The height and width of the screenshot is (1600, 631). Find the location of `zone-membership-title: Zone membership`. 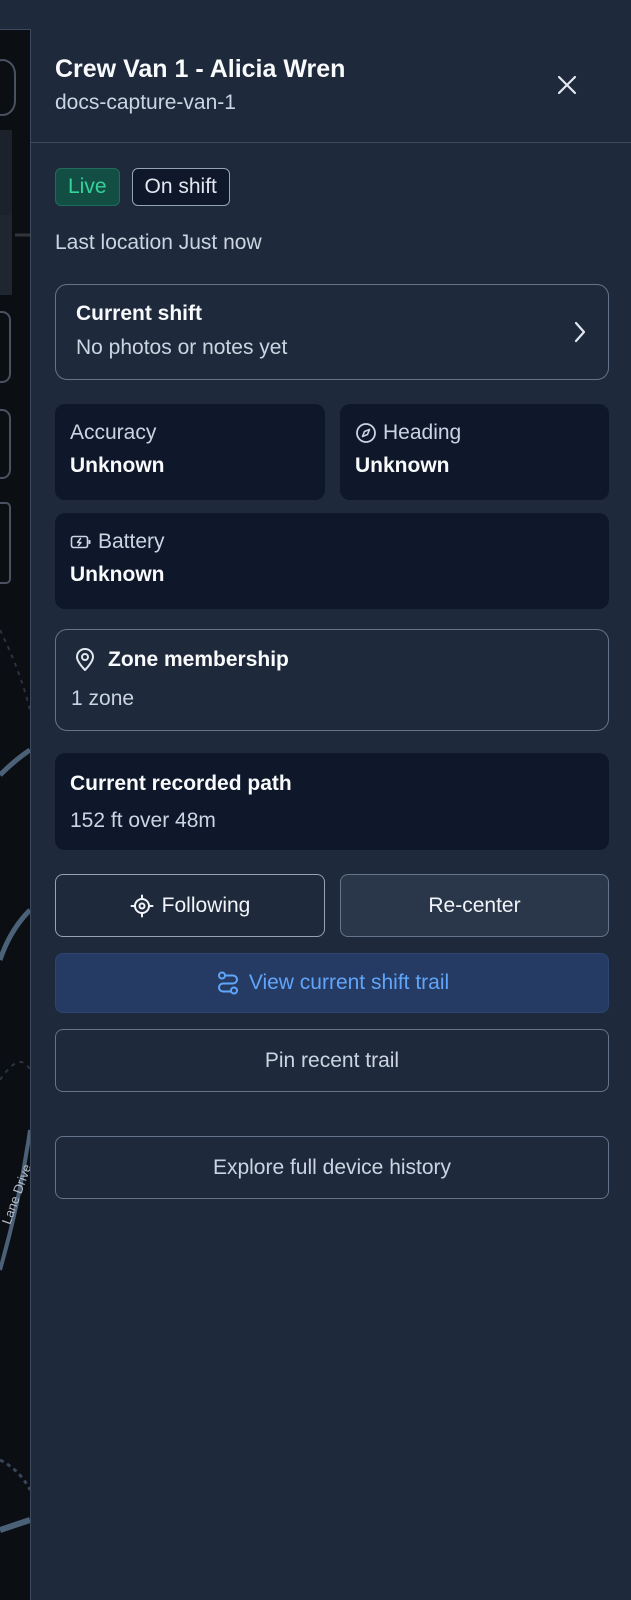

zone-membership-title: Zone membership is located at coordinates (181, 660).